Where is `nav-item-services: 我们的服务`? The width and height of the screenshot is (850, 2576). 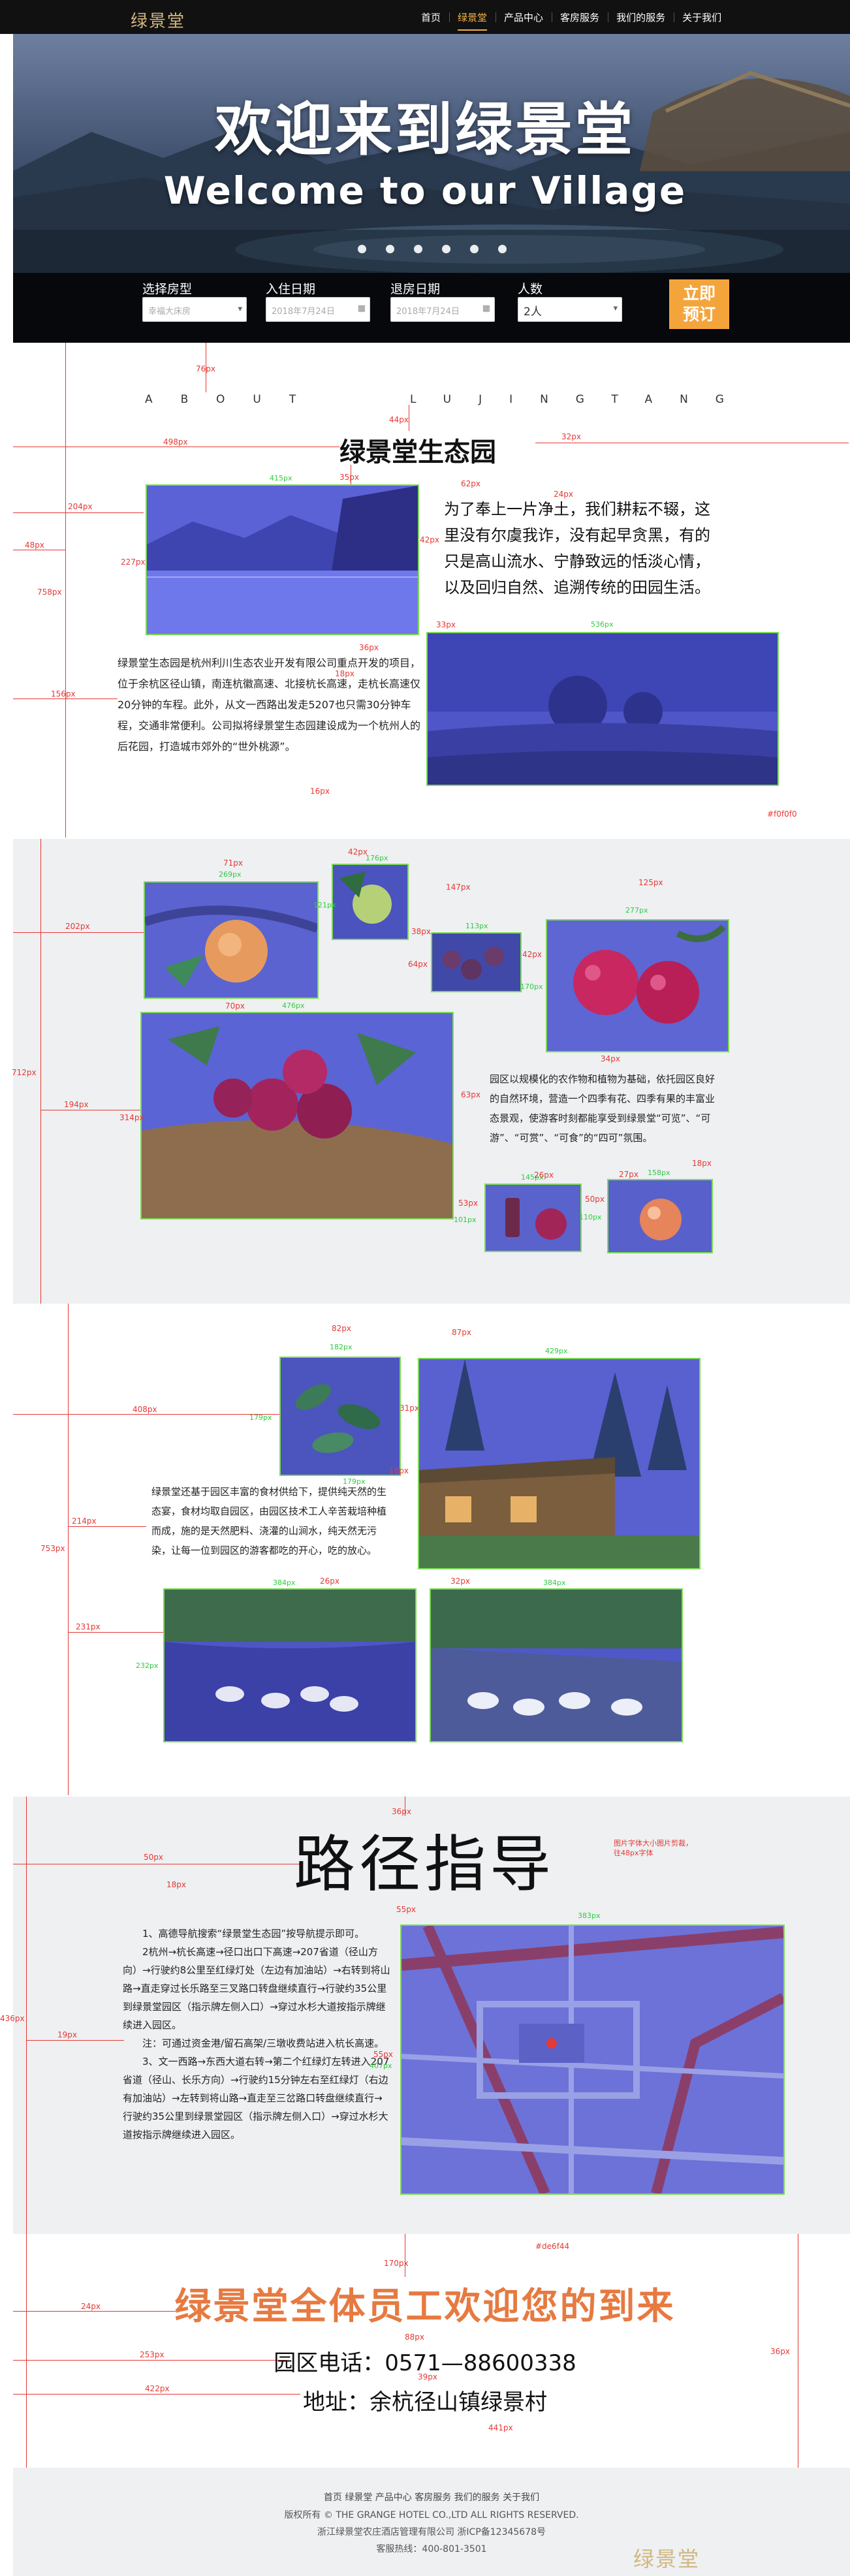 nav-item-services: 我们的服务 is located at coordinates (641, 17).